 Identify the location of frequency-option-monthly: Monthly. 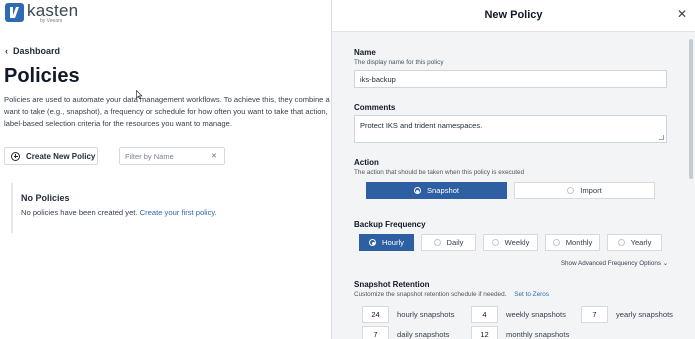
(572, 242).